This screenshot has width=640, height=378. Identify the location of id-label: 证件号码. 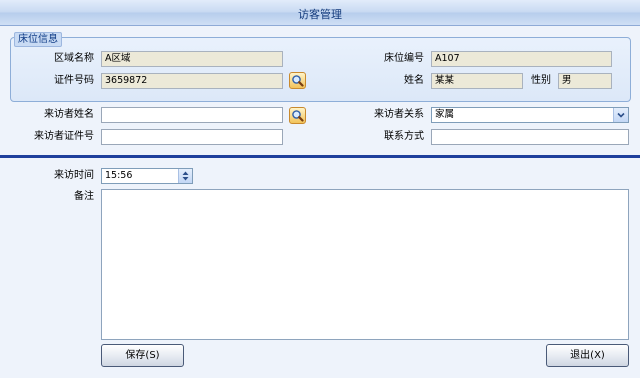
(74, 80).